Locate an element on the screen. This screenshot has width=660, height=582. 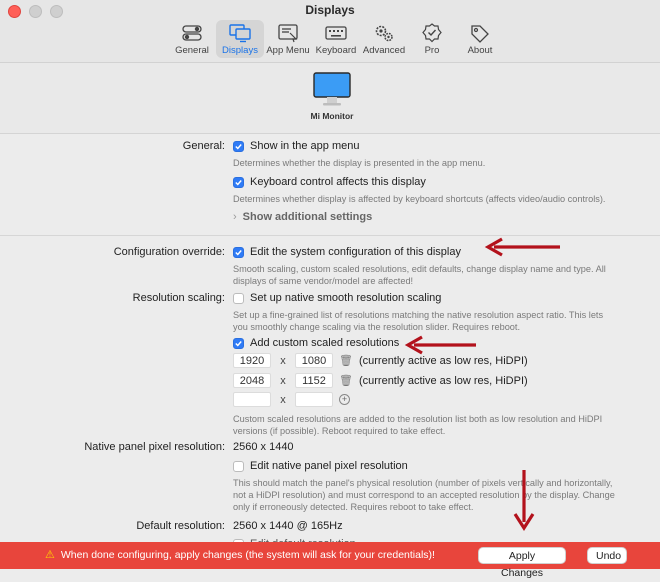
tab-keyboard: Keyboard is located at coordinates (336, 39).